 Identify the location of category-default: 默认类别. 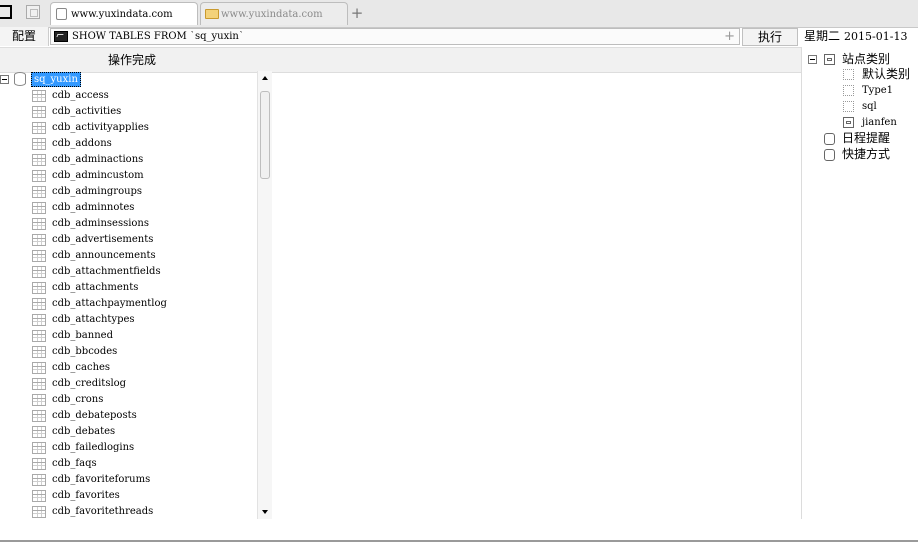
(886, 74).